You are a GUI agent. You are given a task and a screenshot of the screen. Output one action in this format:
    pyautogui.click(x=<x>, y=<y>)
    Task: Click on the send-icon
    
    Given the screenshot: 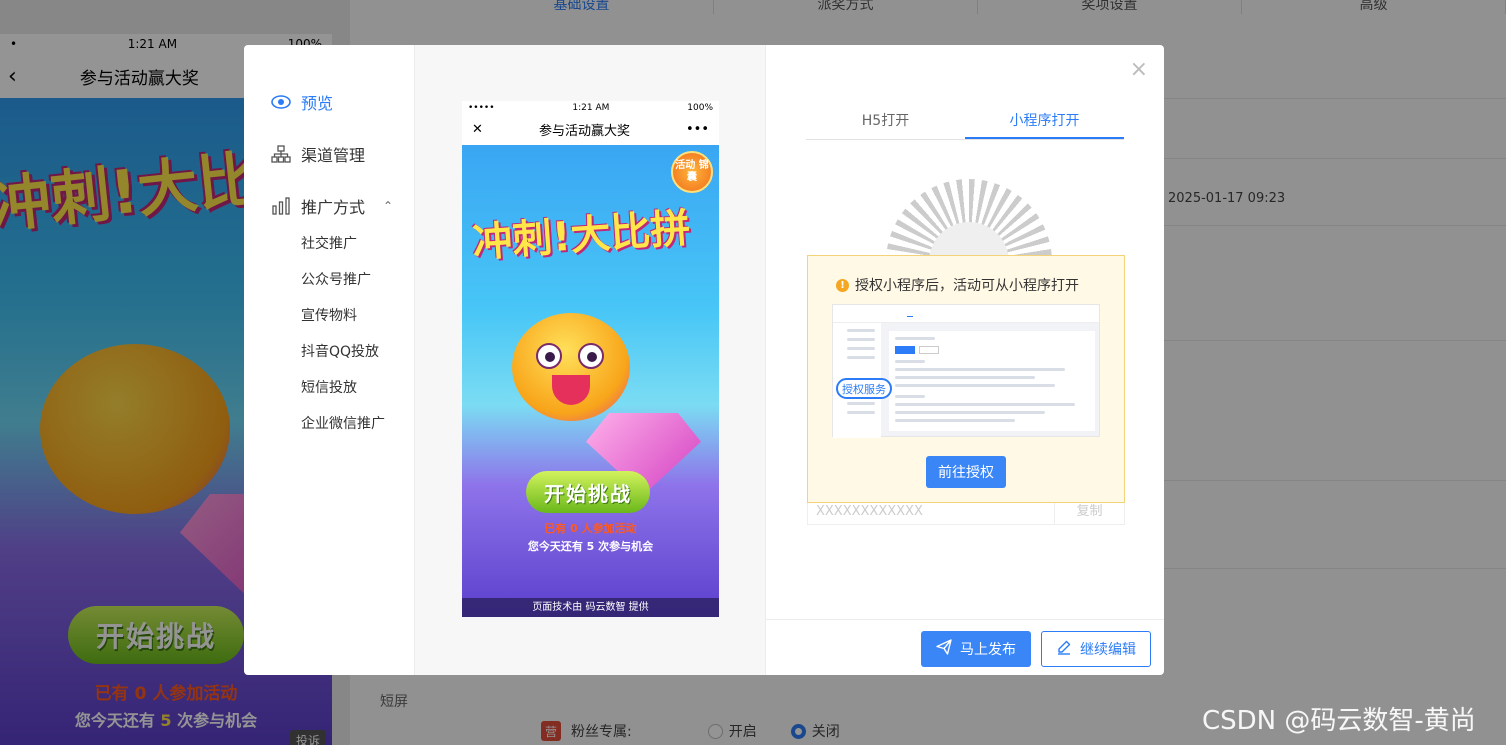 What is the action you would take?
    pyautogui.click(x=944, y=649)
    